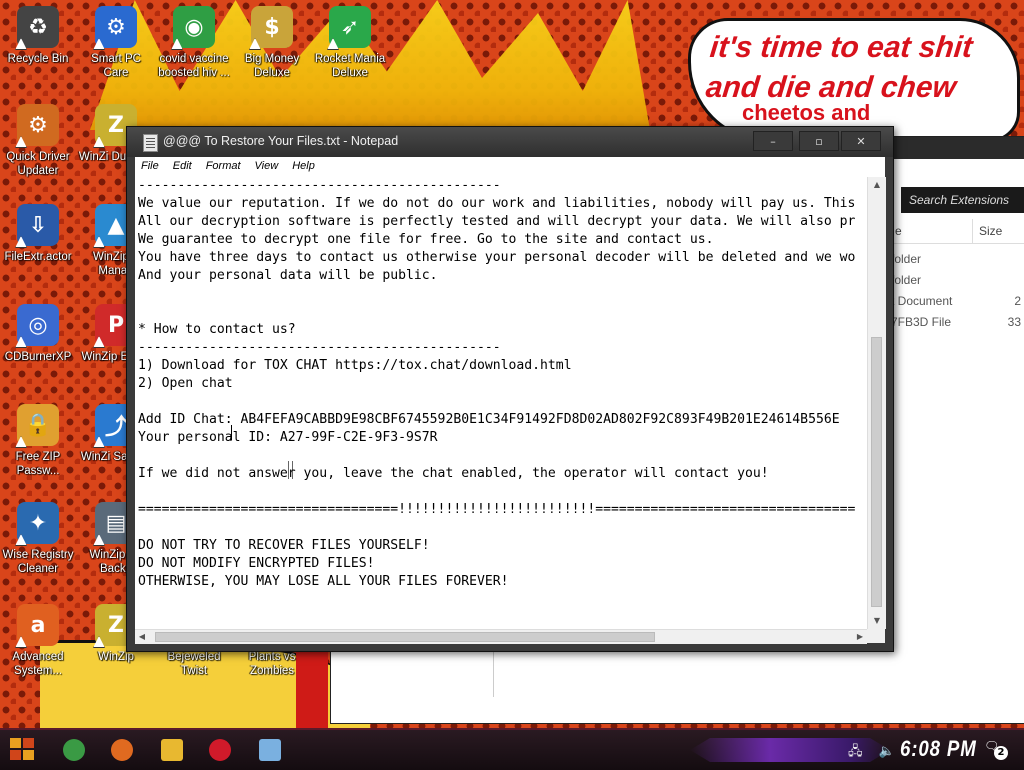 This screenshot has width=1024, height=770. Describe the element at coordinates (877, 621) in the screenshot. I see `scroll-down-icon: ▼` at that location.